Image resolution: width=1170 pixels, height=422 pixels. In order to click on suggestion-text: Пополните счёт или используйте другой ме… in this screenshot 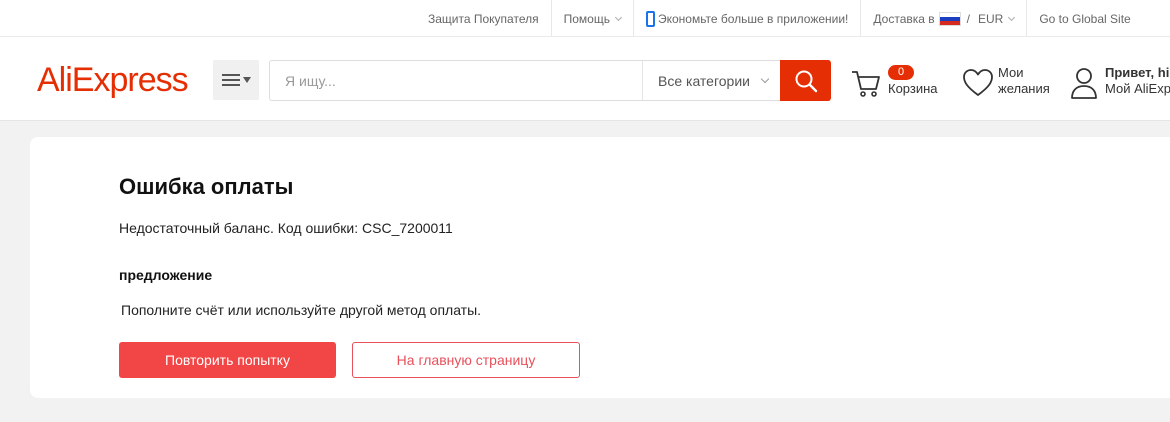, I will do `click(301, 310)`.